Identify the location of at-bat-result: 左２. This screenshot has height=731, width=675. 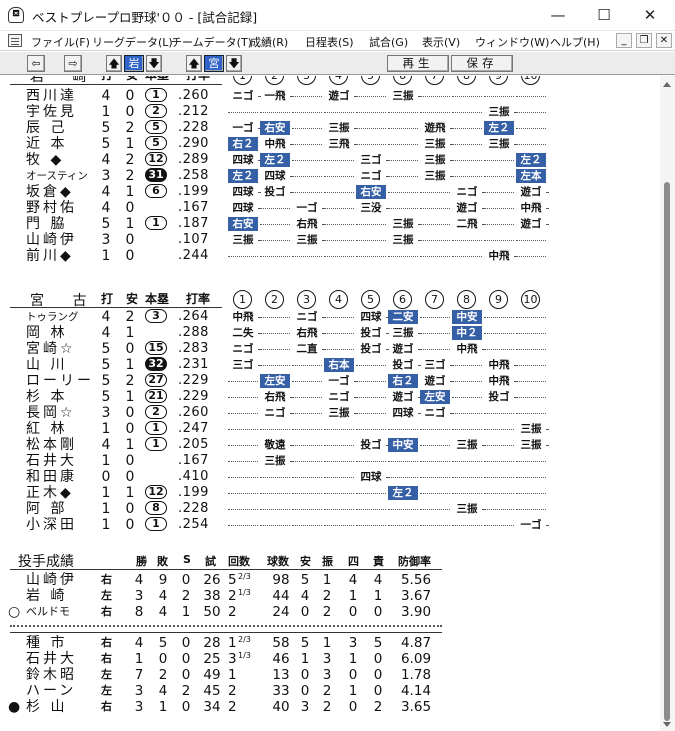
(403, 493).